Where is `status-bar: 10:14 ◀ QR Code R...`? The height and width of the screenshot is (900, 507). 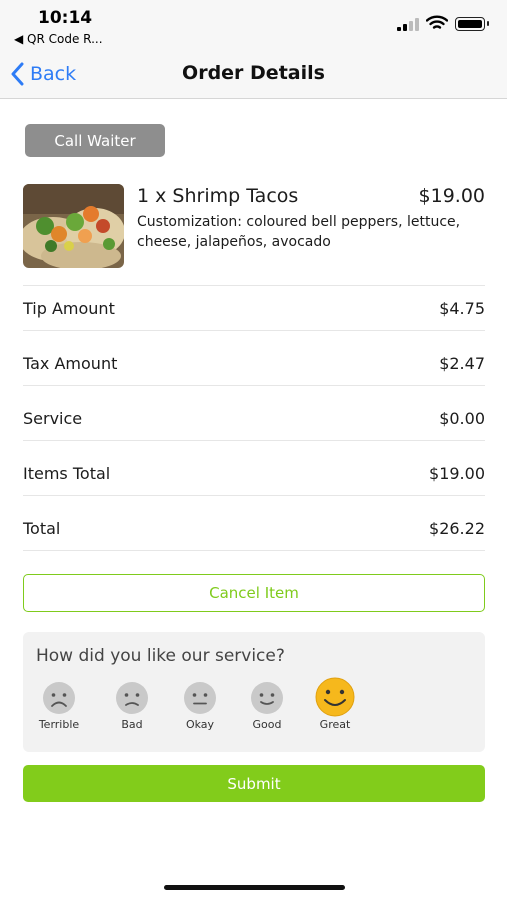
status-bar: 10:14 ◀ QR Code R... is located at coordinates (253, 26).